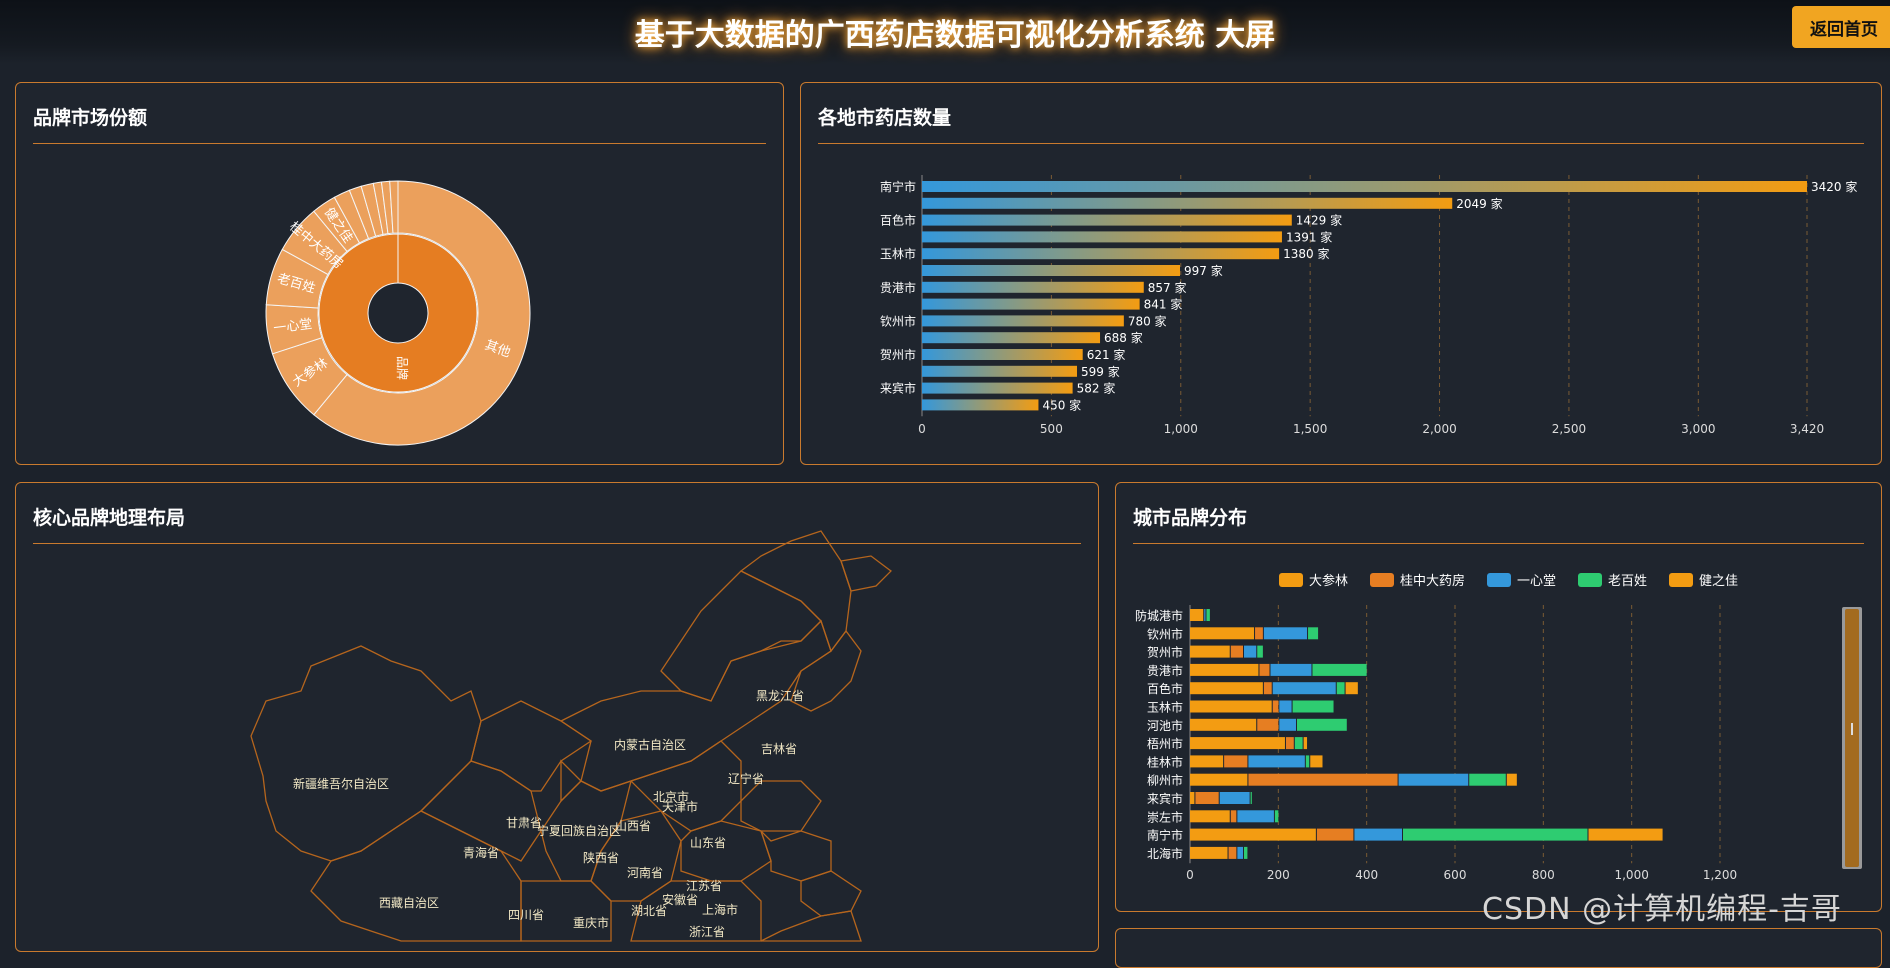 Image resolution: width=1890 pixels, height=968 pixels. Describe the element at coordinates (402, 368) in the screenshot. I see `sunburst-inner-label: 品牌` at that location.